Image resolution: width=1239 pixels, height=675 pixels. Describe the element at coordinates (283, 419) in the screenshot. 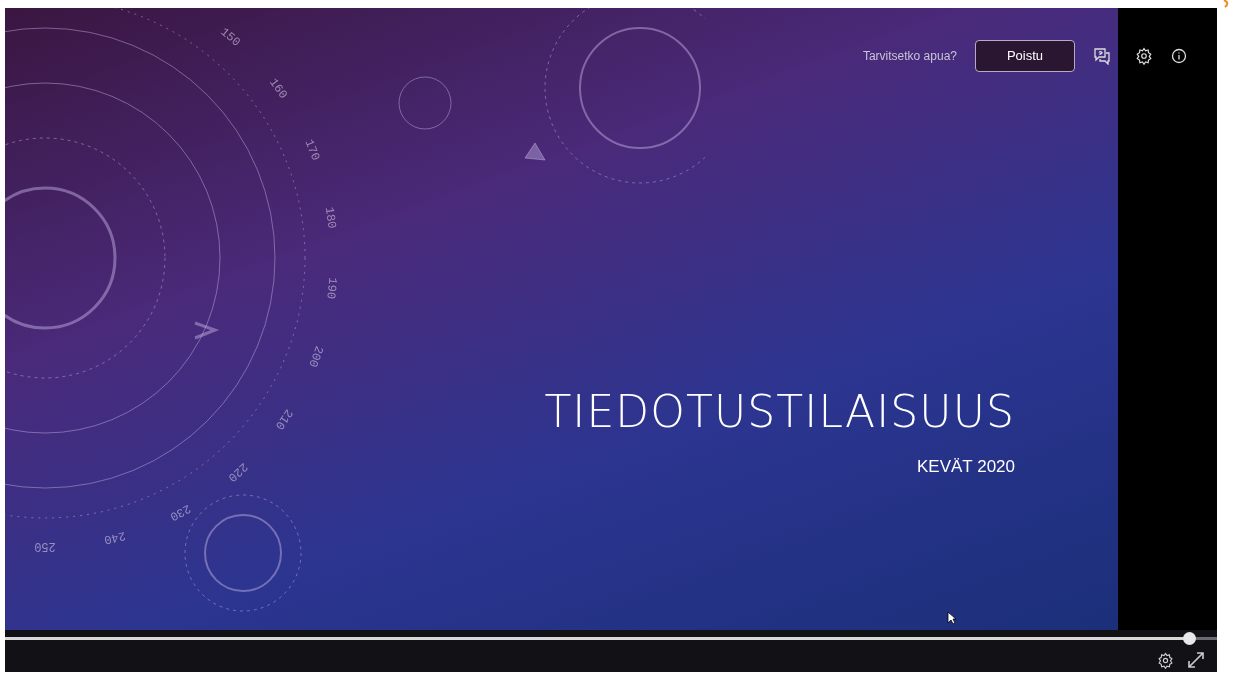

I see `dial-label: 210` at that location.